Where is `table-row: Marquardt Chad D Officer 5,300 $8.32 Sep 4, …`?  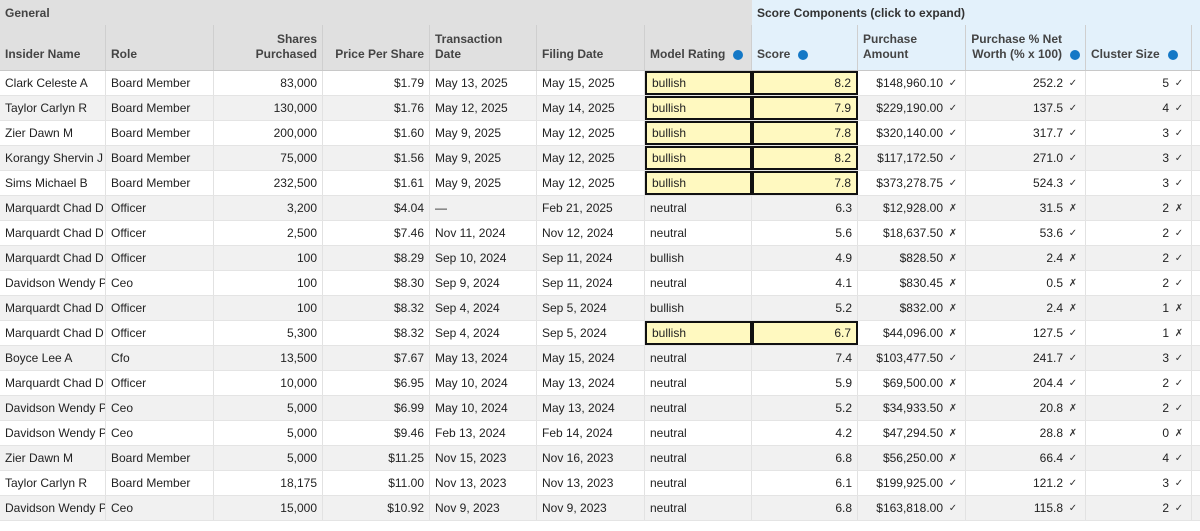 table-row: Marquardt Chad D Officer 5,300 $8.32 Sep 4, … is located at coordinates (600, 333).